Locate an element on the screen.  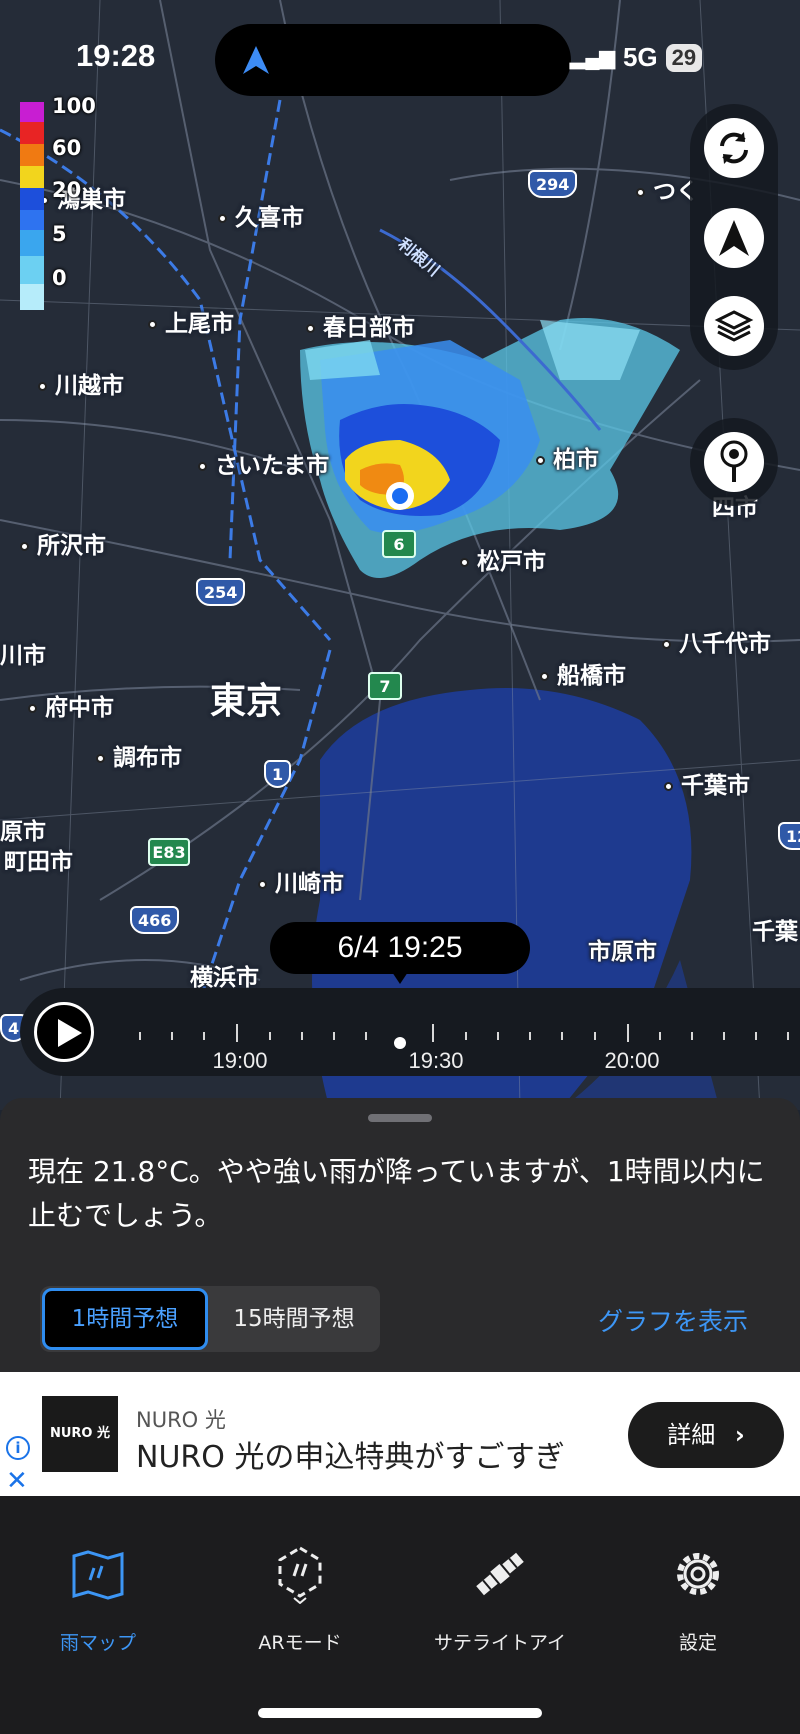
timeline-cursor is located at coordinates (400, 1043).